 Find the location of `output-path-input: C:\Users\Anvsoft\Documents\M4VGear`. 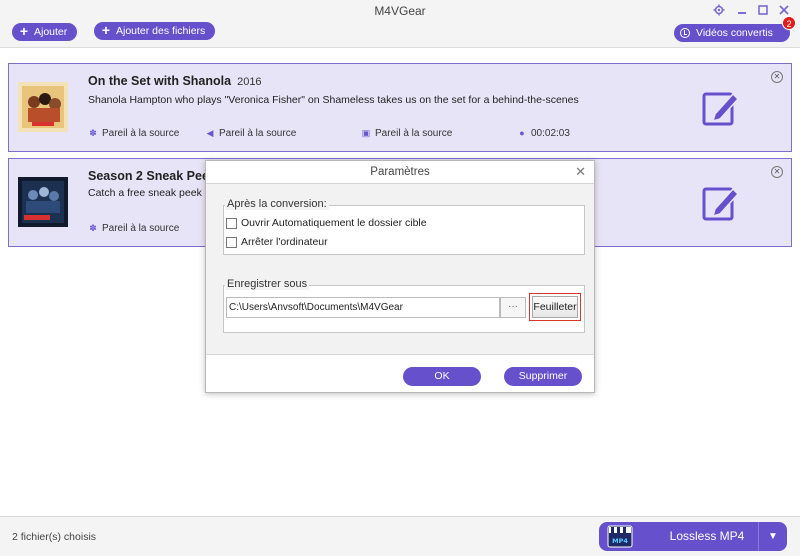

output-path-input: C:\Users\Anvsoft\Documents\M4VGear is located at coordinates (363, 307).